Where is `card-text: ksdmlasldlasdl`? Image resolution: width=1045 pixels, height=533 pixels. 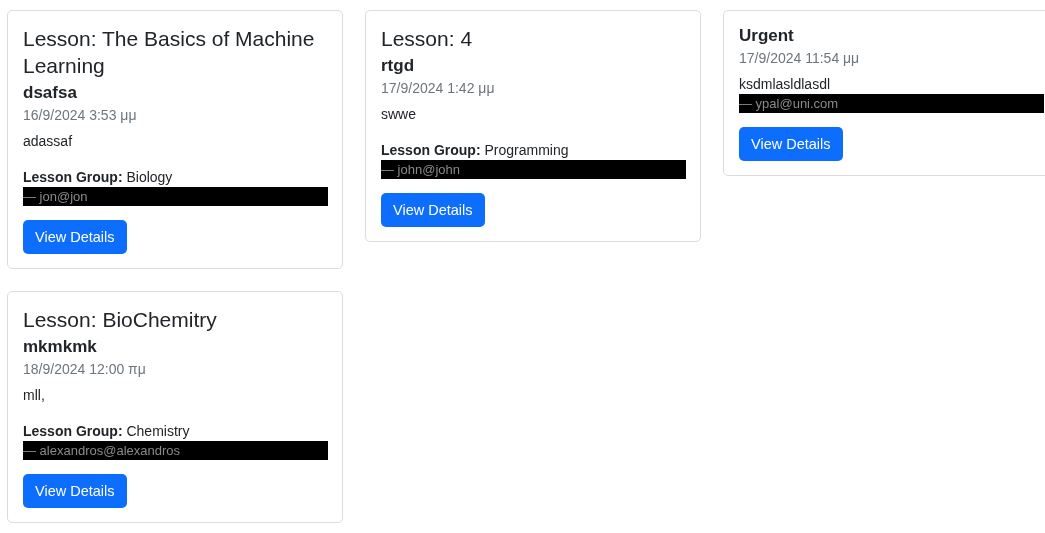
card-text: ksdmlasldlasdl is located at coordinates (785, 84).